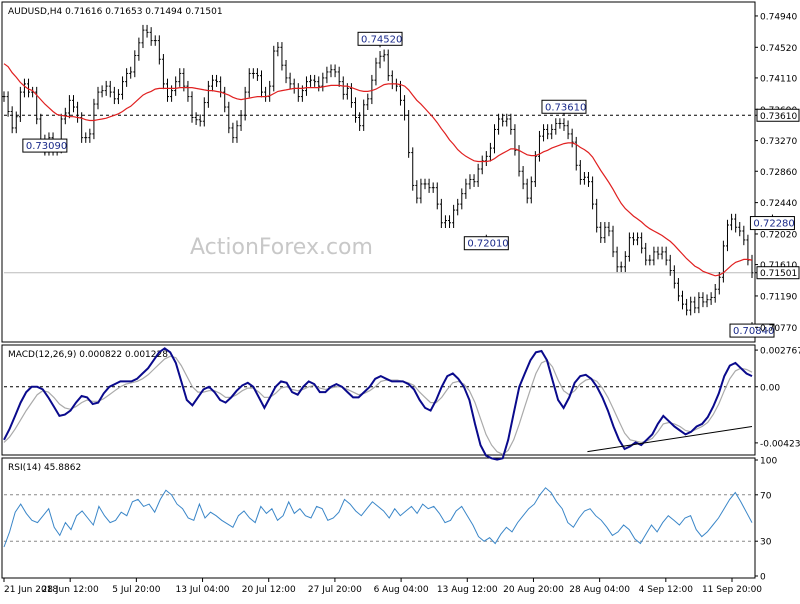  I want to click on x-tick-label: 28 Jun 12:00, so click(70, 590).